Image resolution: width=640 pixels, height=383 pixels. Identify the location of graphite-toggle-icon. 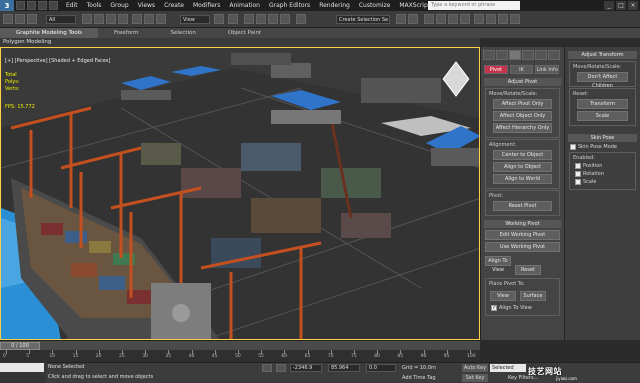
(441, 19).